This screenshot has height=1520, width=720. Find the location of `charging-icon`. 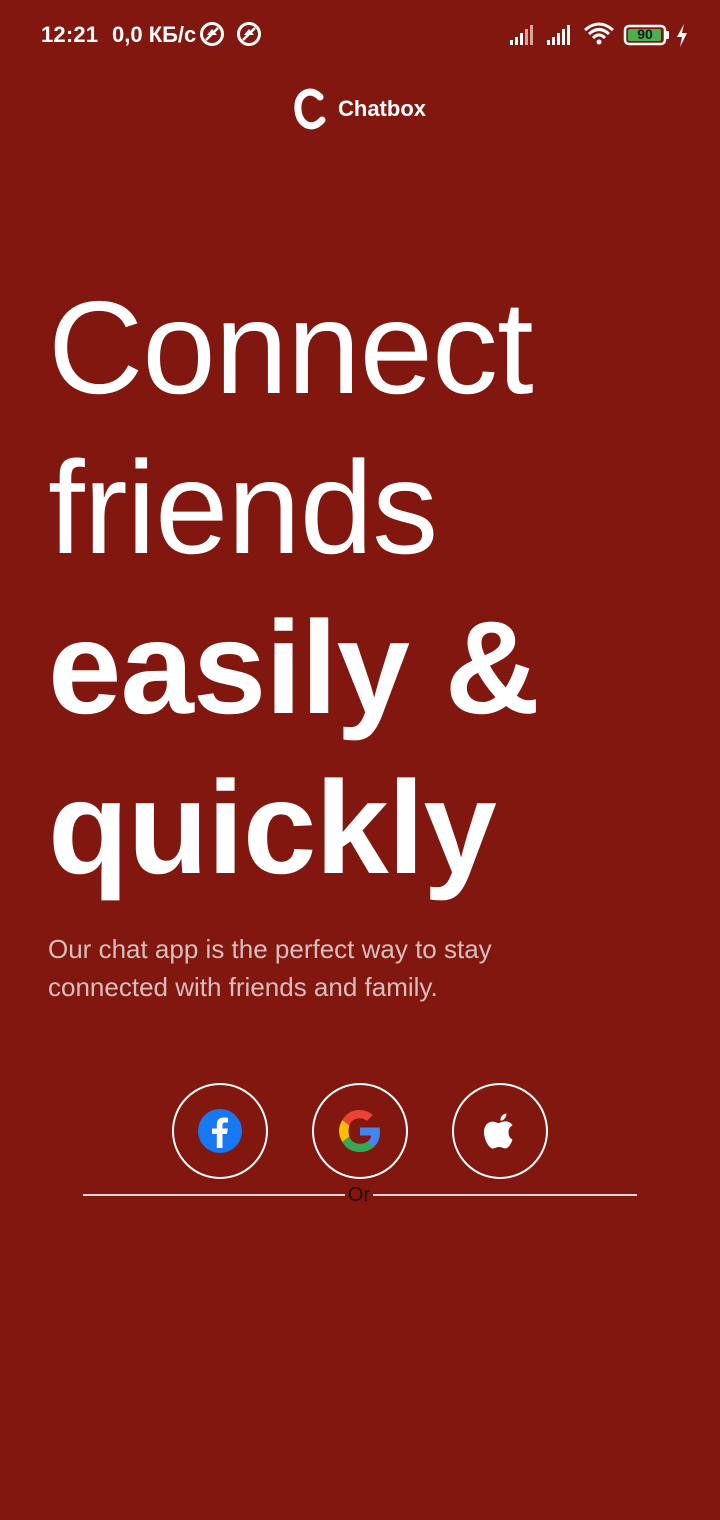

charging-icon is located at coordinates (682, 35).